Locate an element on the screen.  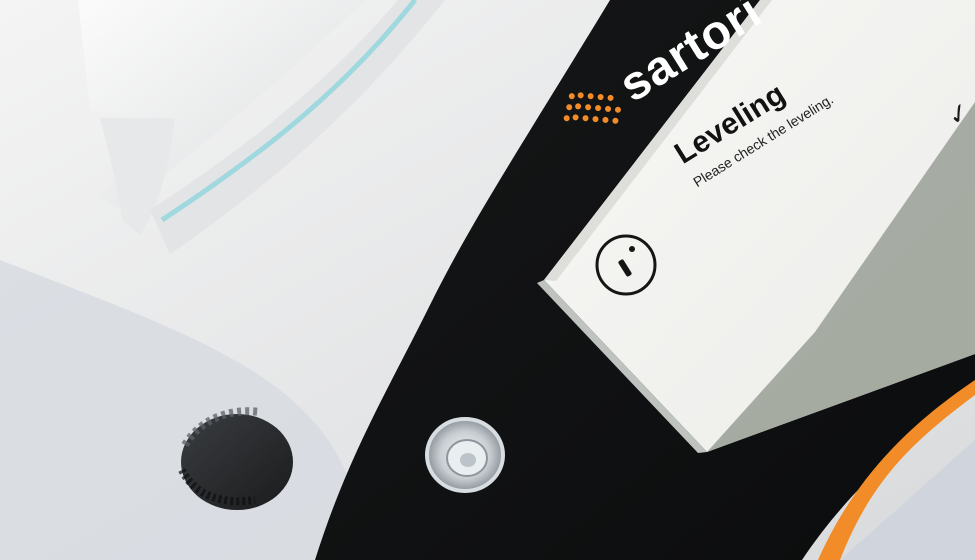
checkmark-icon: ✓ is located at coordinates (958, 114).